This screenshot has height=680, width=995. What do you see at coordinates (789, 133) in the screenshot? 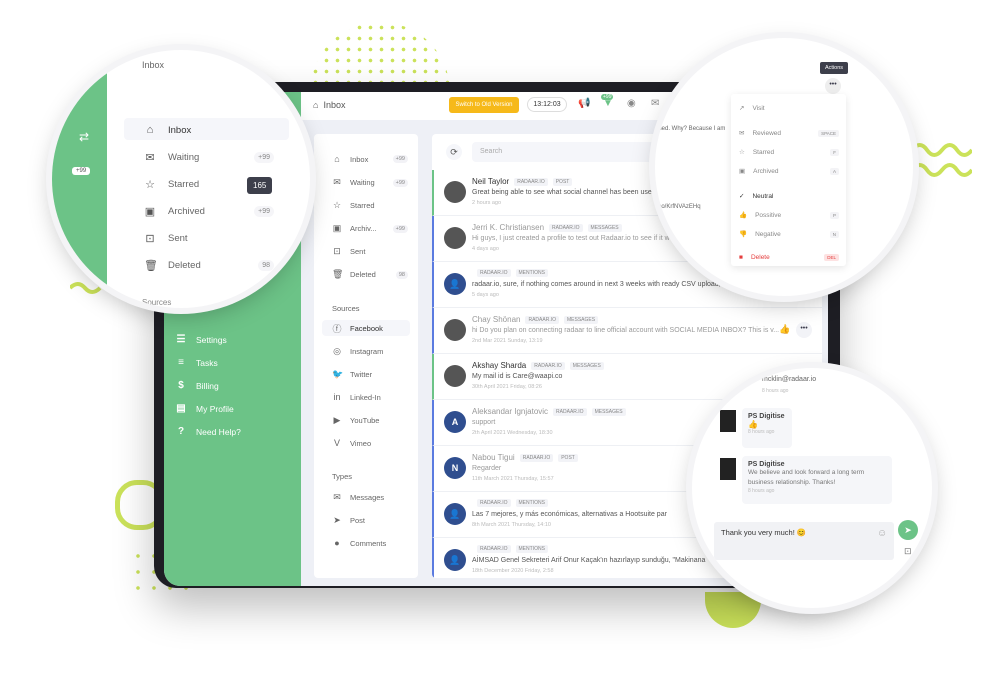
I see `menu-reviewed: ✉ Reviewed SPACE` at bounding box center [789, 133].